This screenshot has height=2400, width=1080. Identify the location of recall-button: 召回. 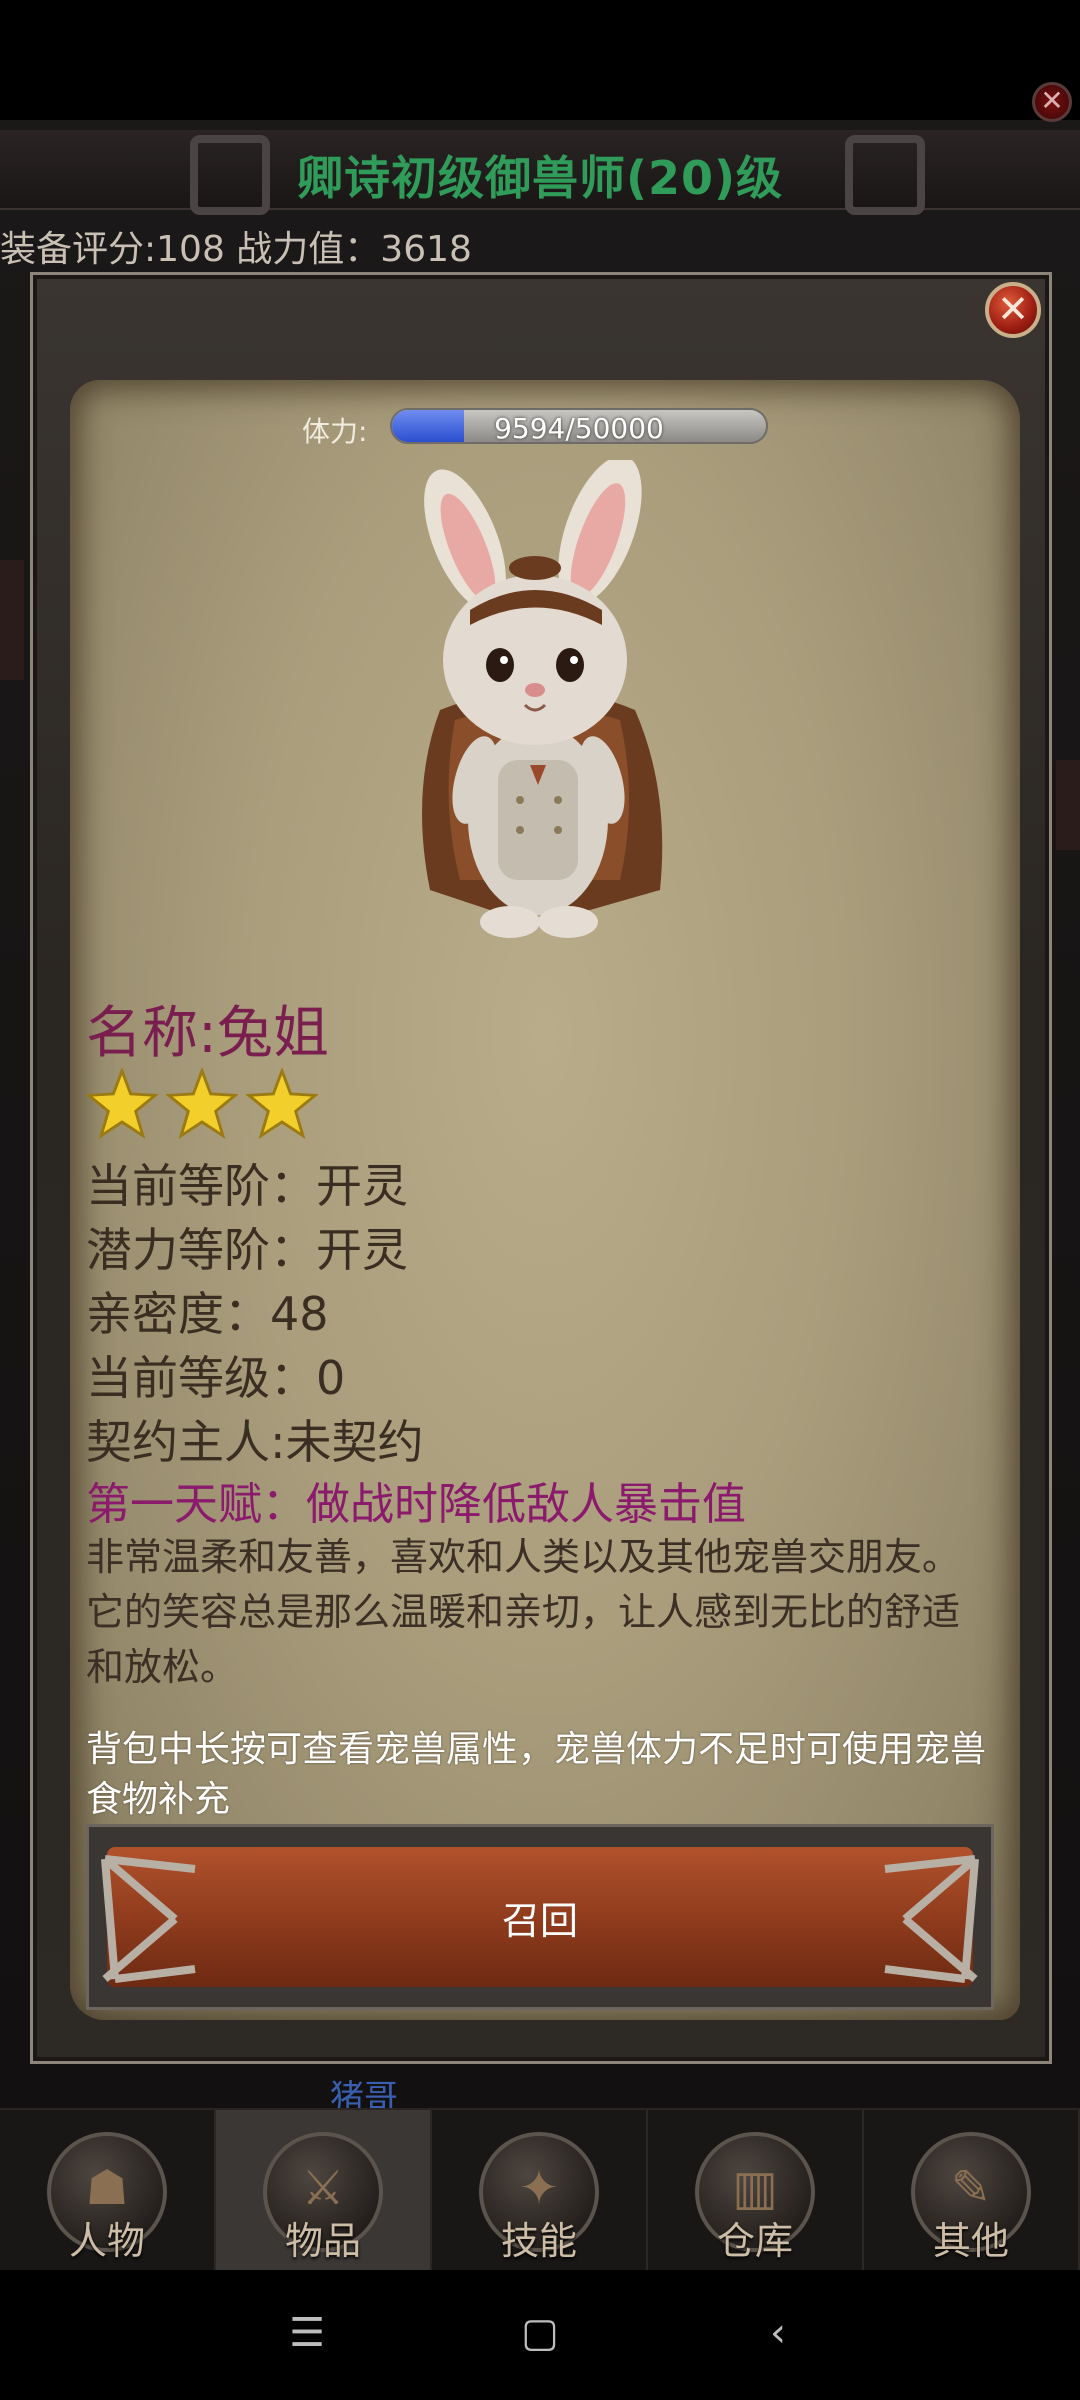
(540, 1917).